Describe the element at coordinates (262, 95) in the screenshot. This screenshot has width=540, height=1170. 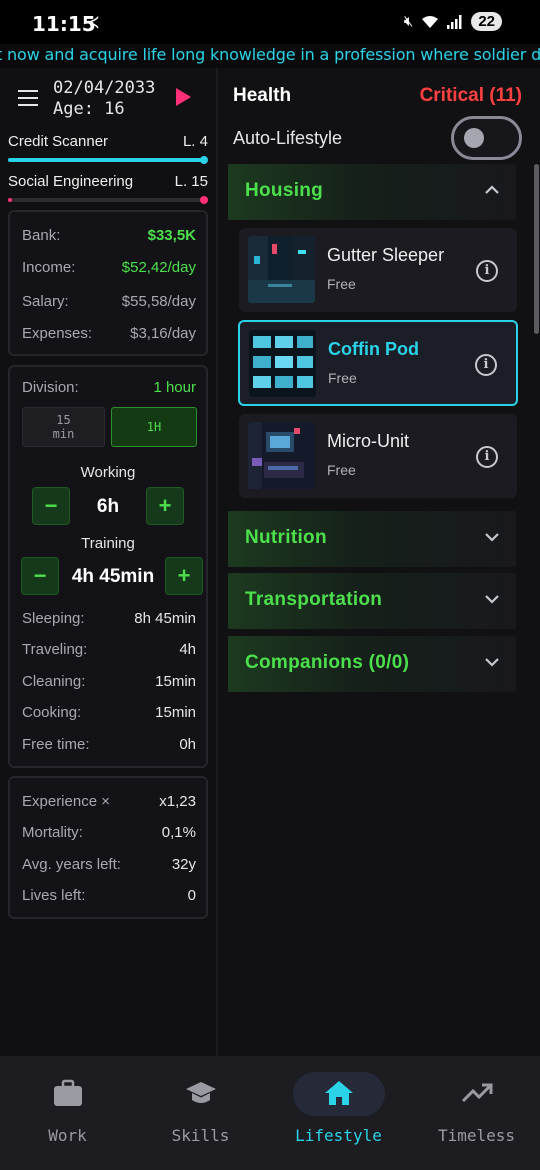
I see `health-label: Health` at that location.